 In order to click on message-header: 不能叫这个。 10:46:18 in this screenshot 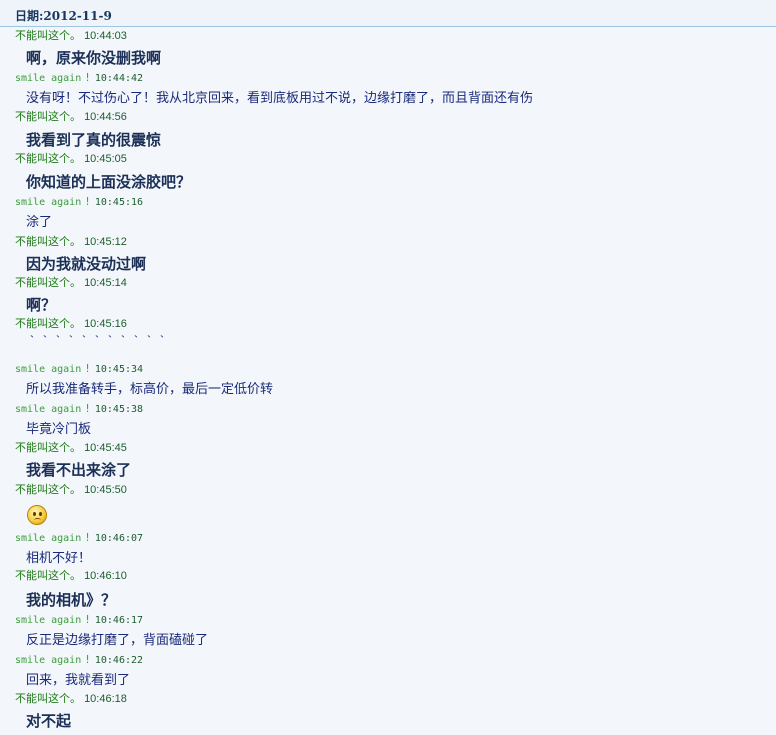, I will do `click(71, 699)`.